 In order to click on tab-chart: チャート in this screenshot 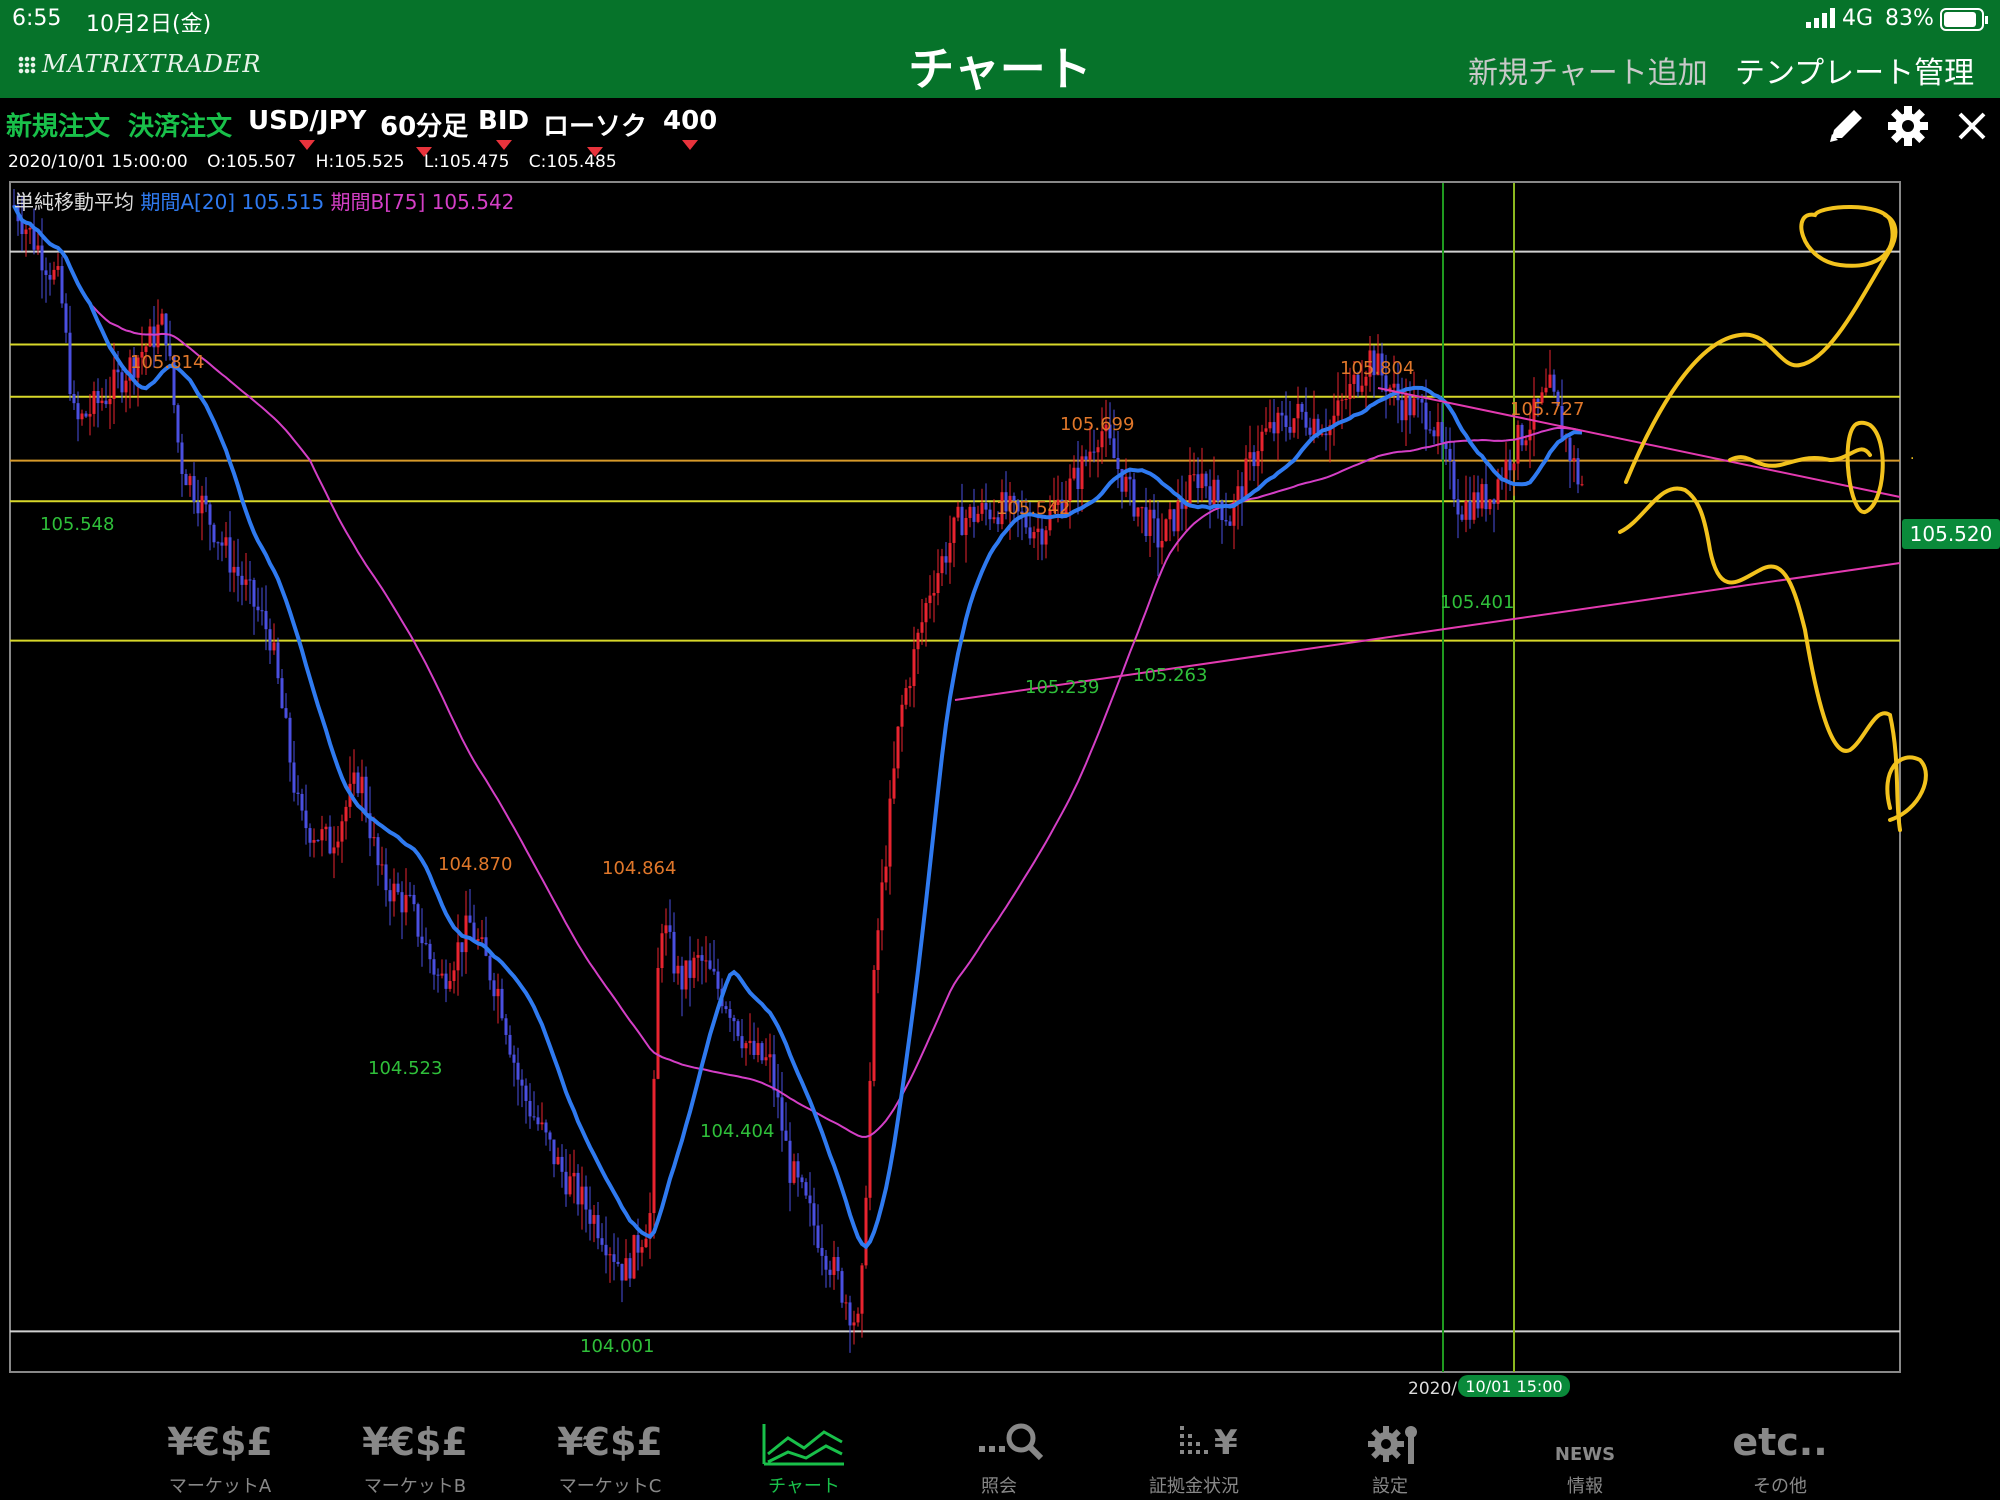, I will do `click(804, 1454)`.